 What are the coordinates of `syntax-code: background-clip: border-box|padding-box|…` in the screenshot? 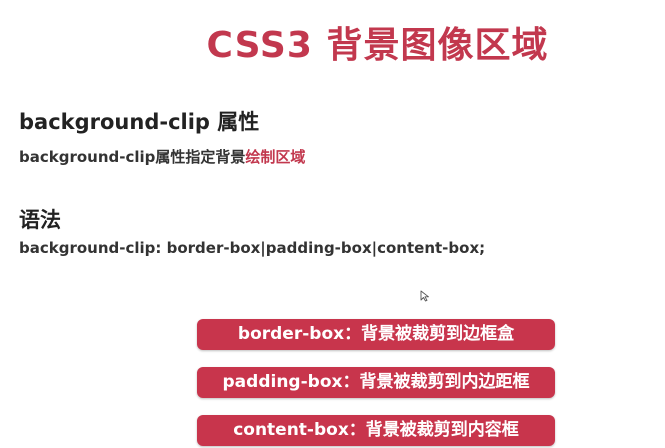 It's located at (252, 248).